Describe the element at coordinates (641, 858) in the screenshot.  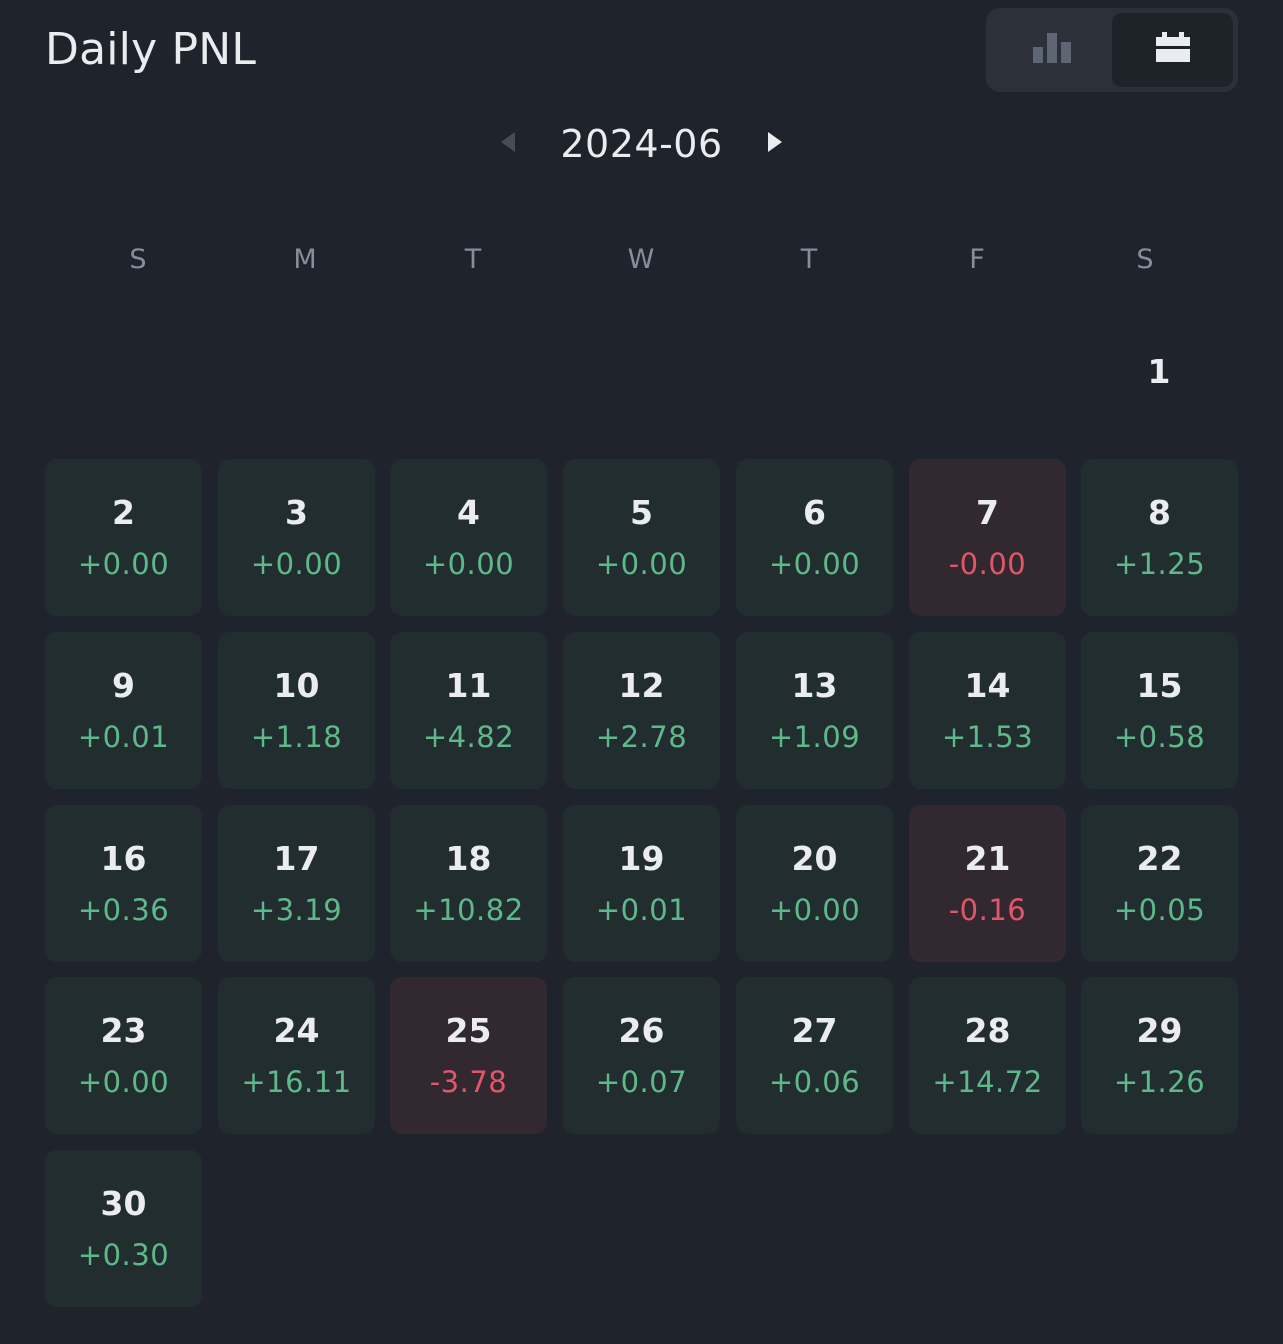
I see `day-number: 19` at that location.